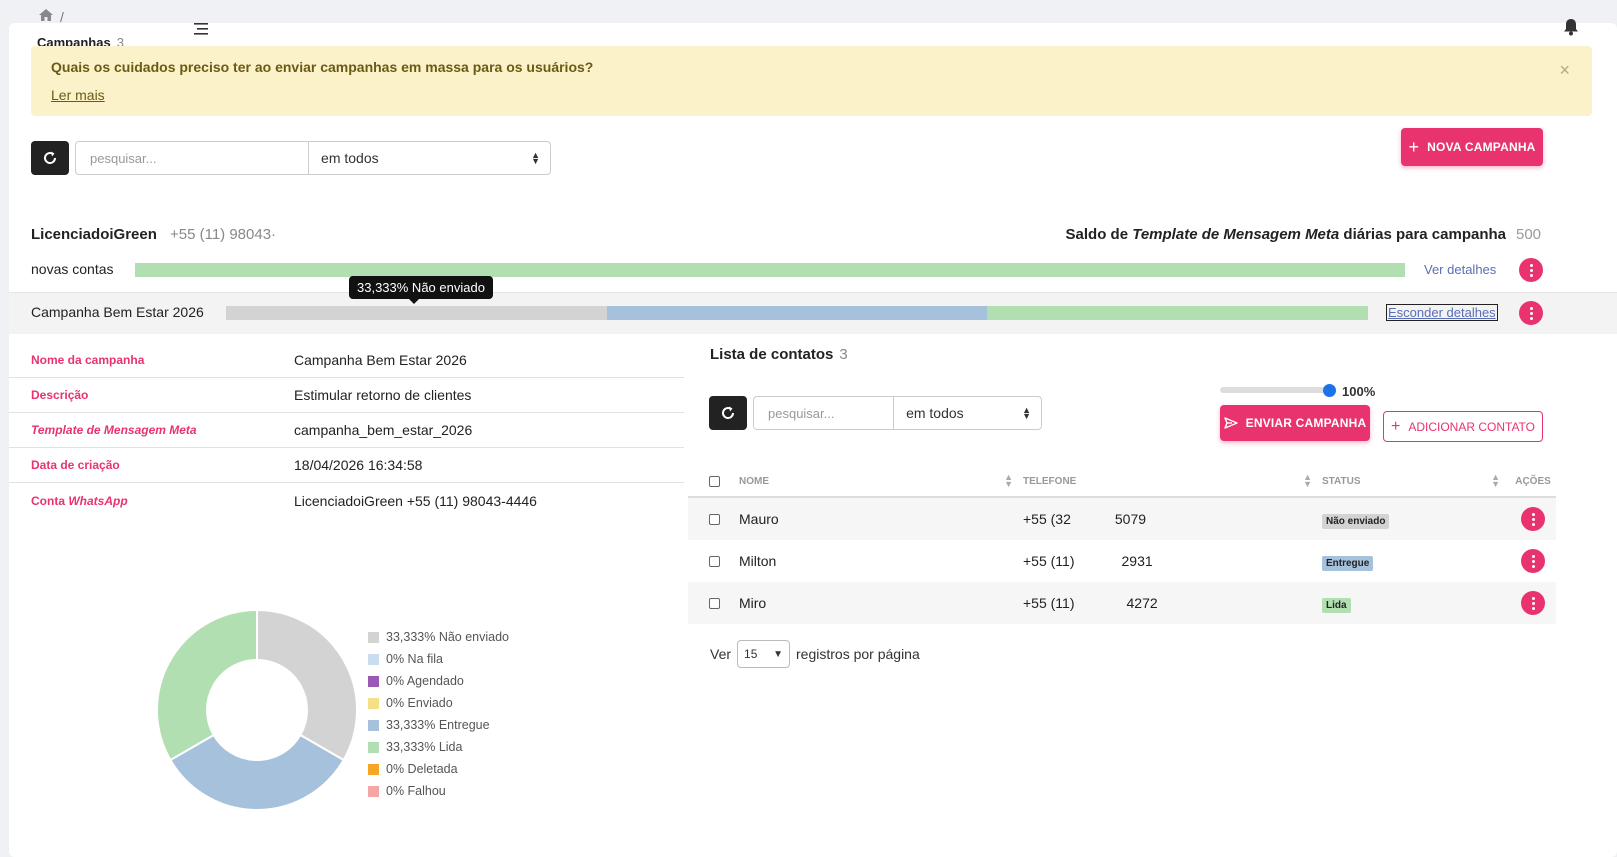  Describe the element at coordinates (772, 354) in the screenshot. I see `contacts-title-text: Lista de contatos` at that location.